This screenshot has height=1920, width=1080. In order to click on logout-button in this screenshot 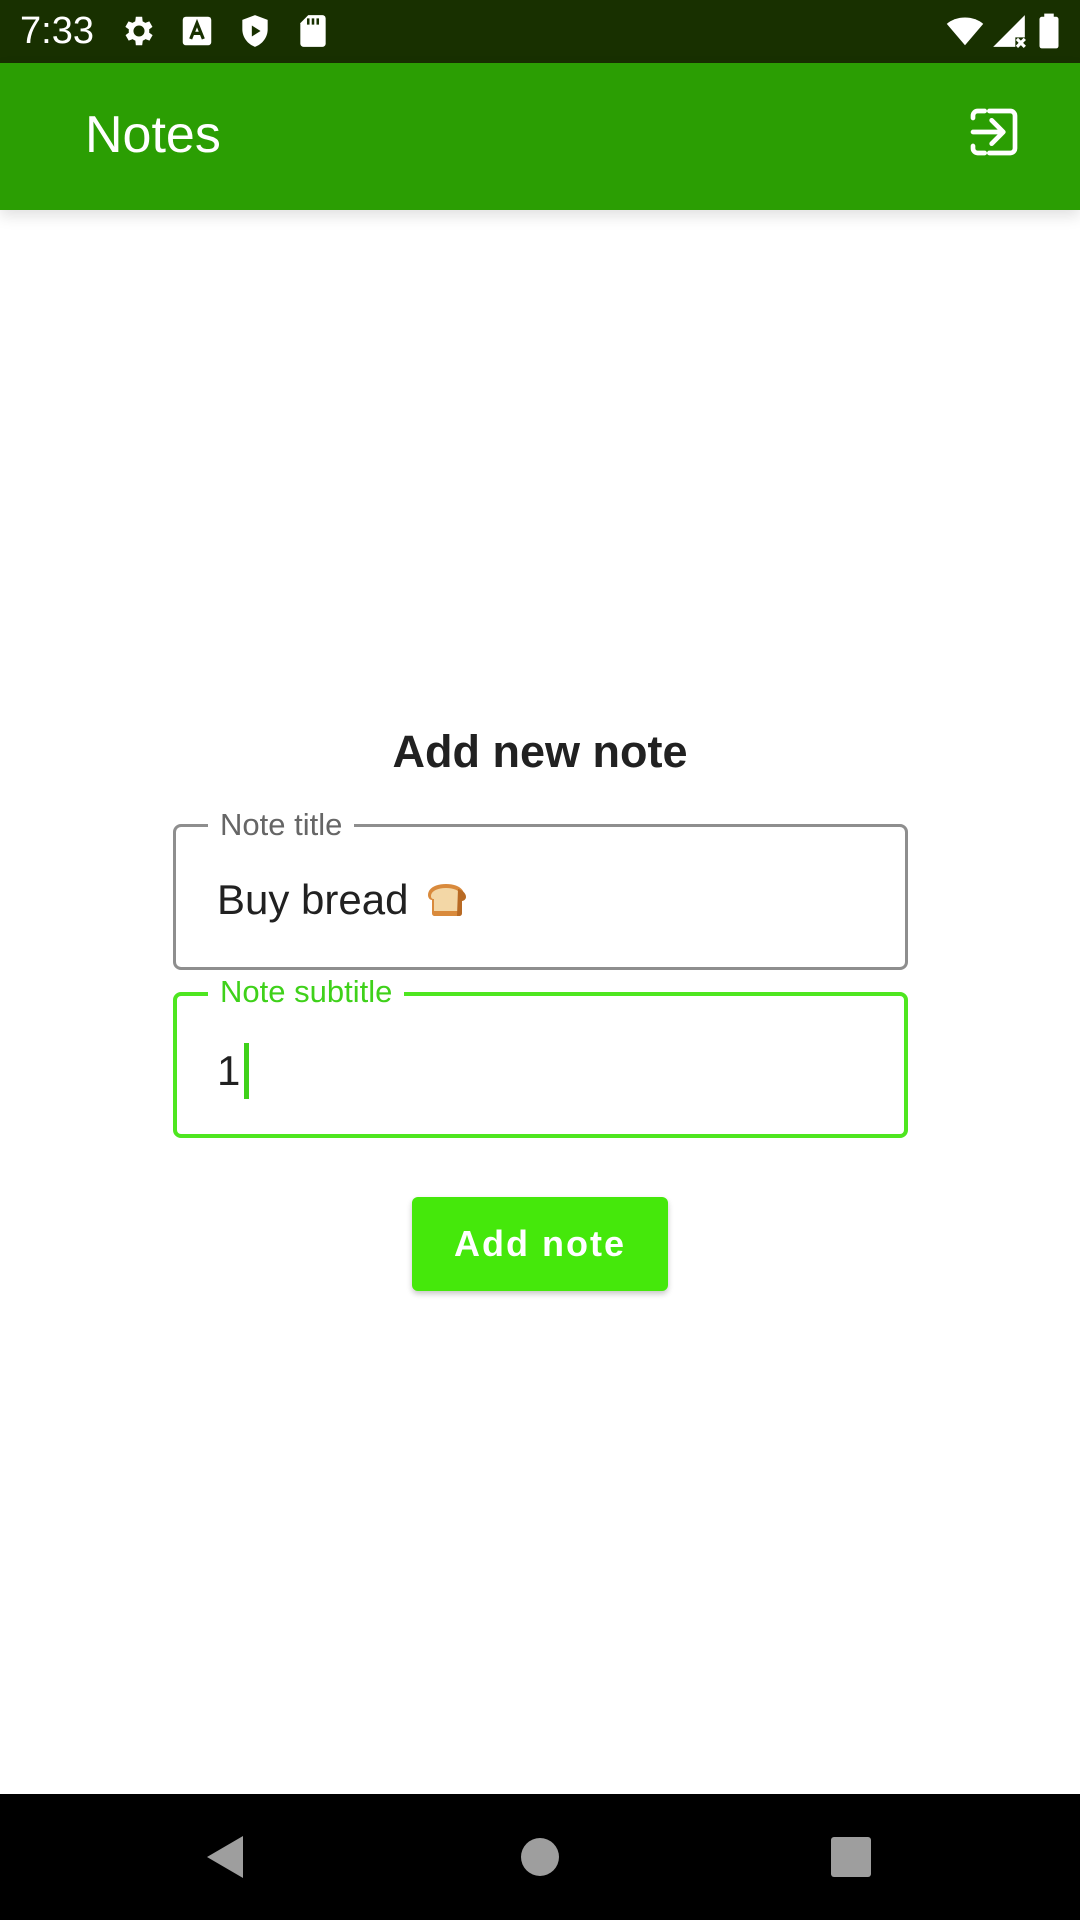, I will do `click(994, 132)`.